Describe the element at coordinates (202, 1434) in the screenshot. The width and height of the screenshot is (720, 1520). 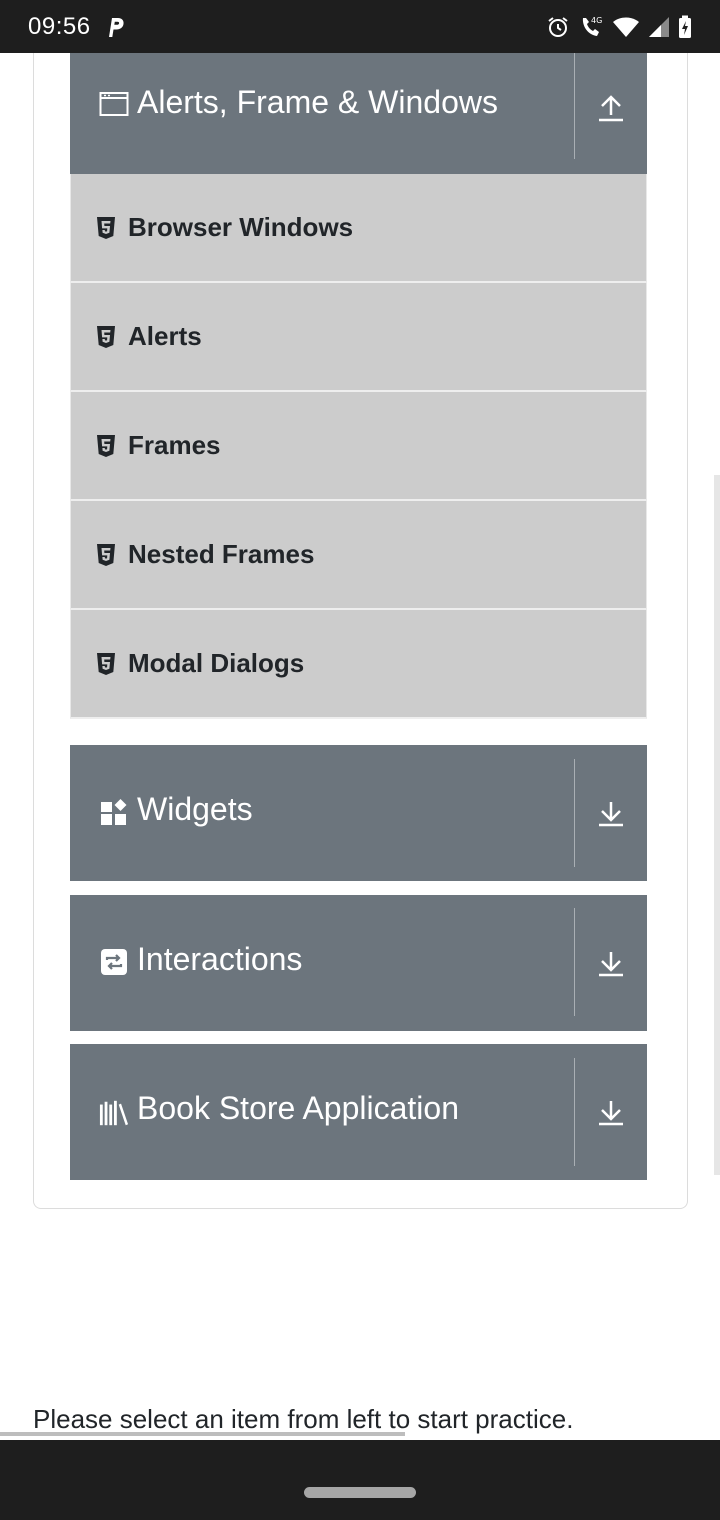
I see `page-progress-line` at that location.